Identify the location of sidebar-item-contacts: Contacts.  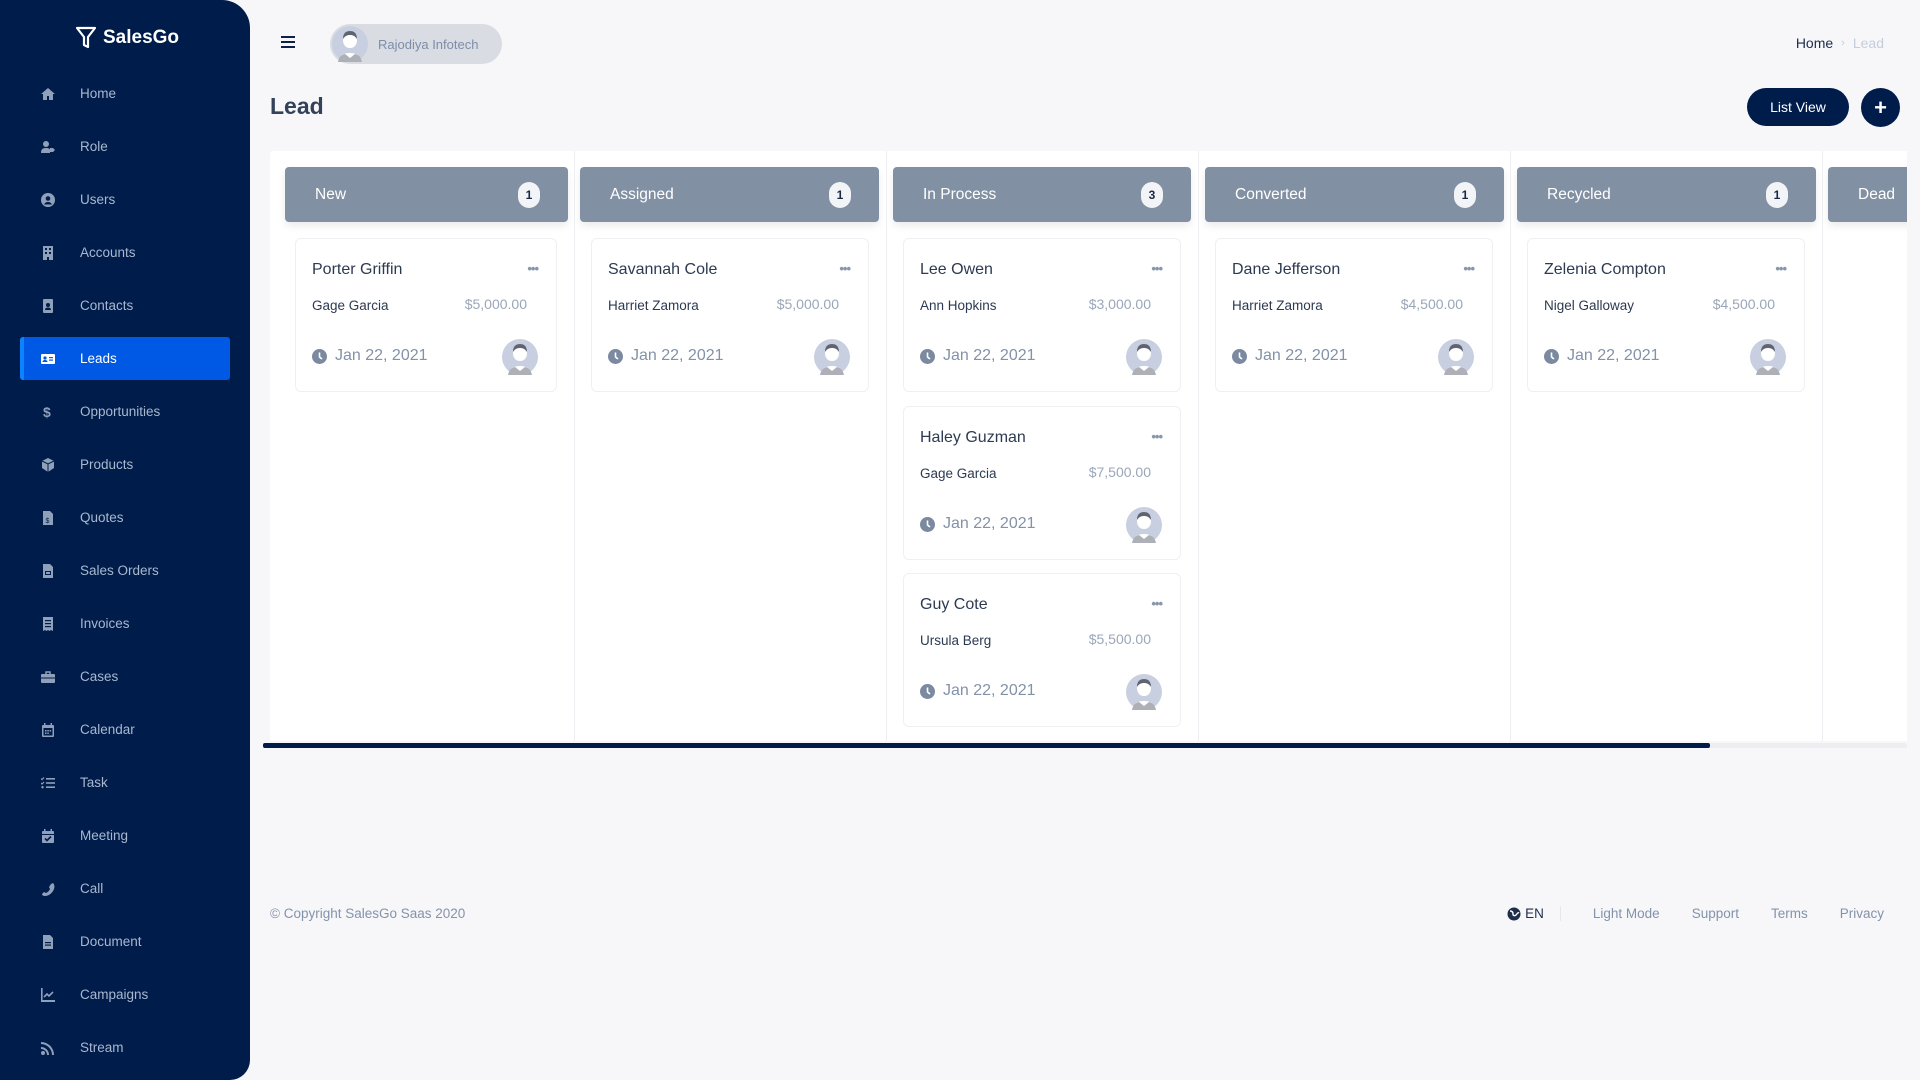
(125, 305).